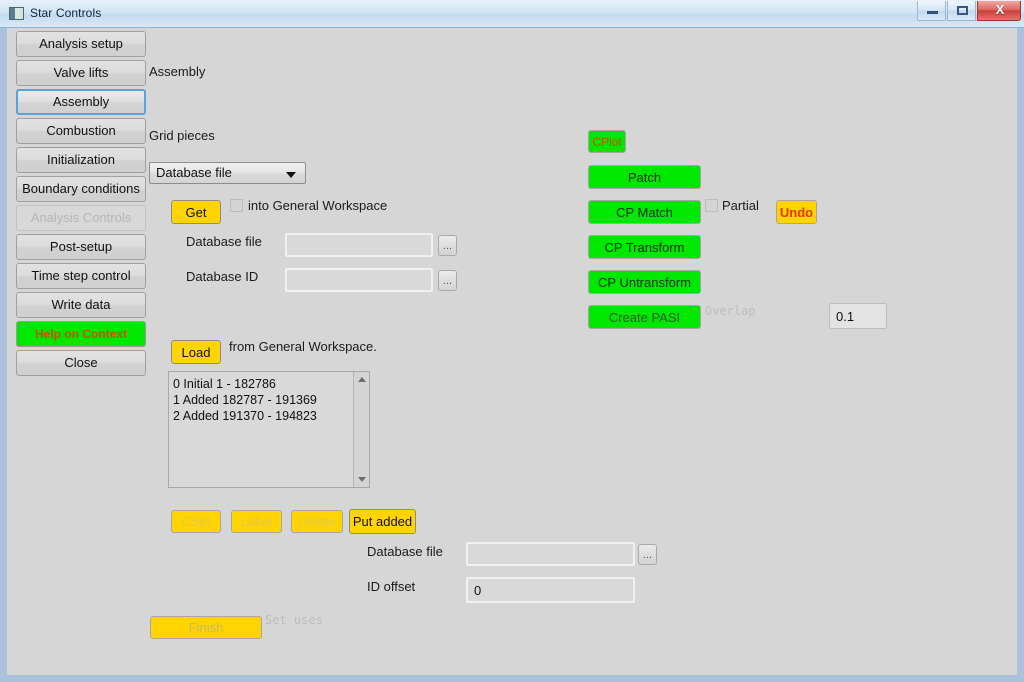  Describe the element at coordinates (224, 241) in the screenshot. I see `database-file-label: Database file` at that location.